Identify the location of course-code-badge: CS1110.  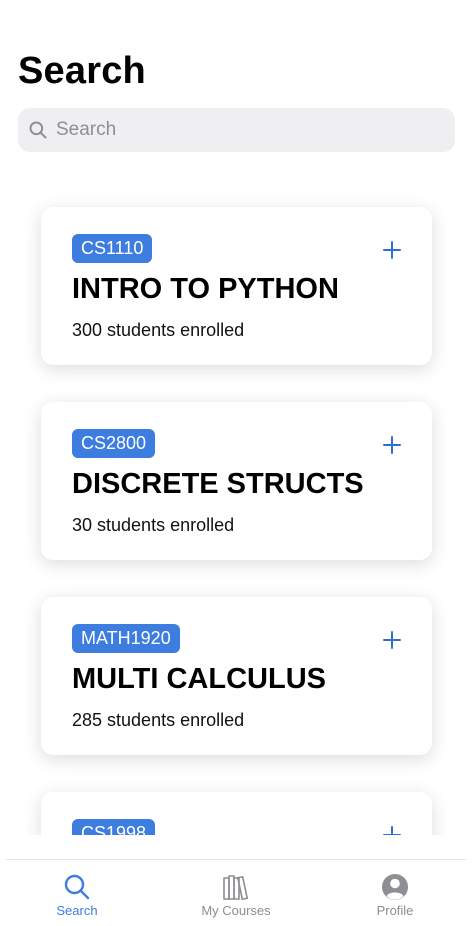
(112, 248).